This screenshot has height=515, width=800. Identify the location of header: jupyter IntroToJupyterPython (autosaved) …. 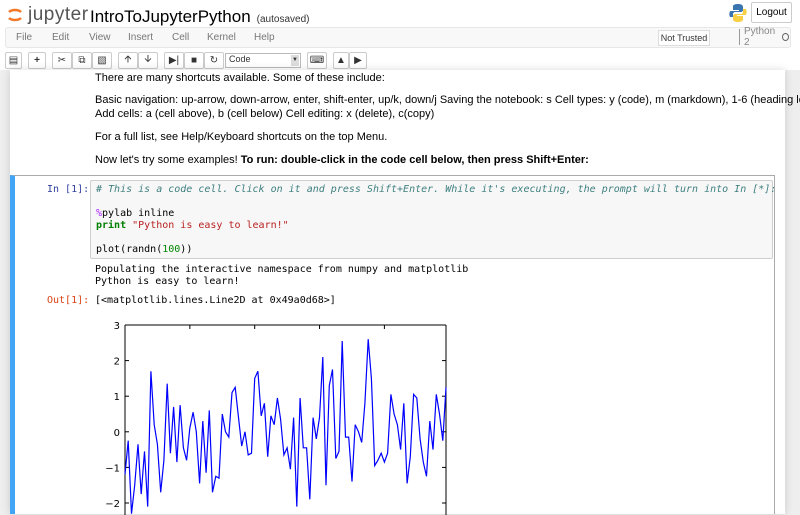
(400, 35).